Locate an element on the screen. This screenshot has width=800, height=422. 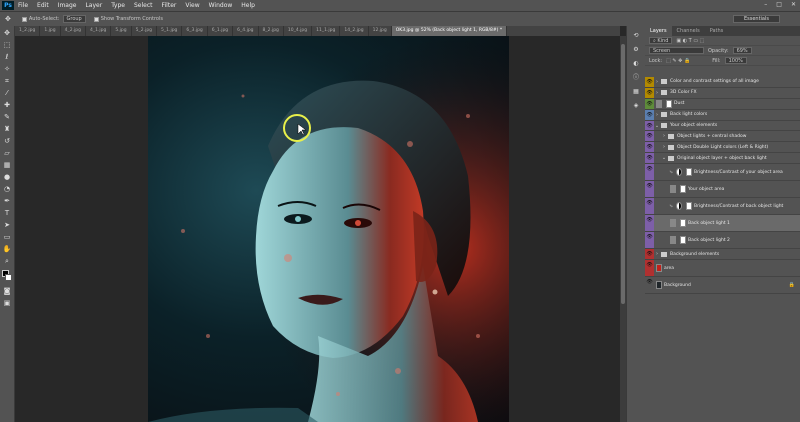
healing-brush-icon: ✚ is located at coordinates (7, 105).